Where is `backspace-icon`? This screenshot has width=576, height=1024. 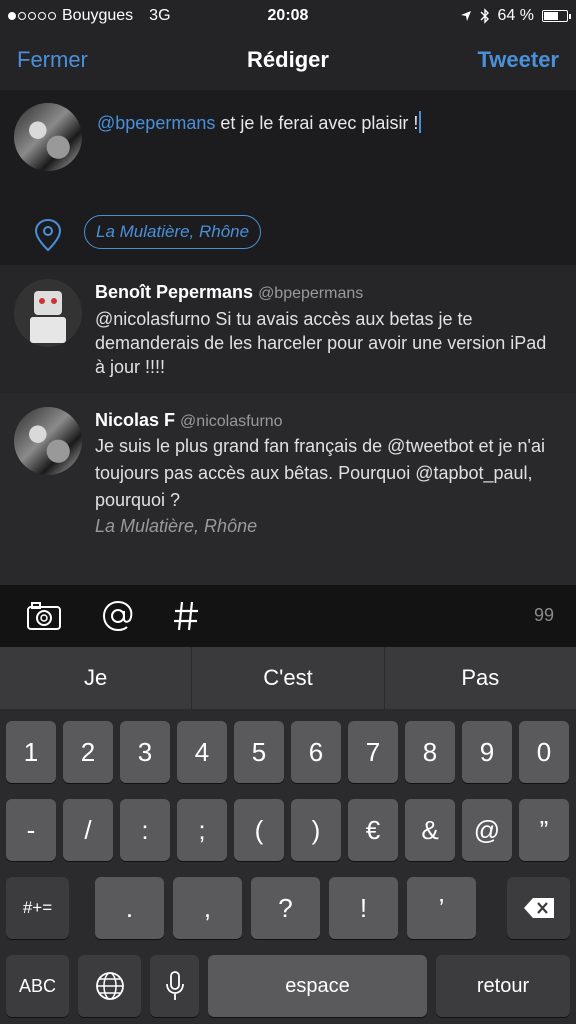 backspace-icon is located at coordinates (538, 908).